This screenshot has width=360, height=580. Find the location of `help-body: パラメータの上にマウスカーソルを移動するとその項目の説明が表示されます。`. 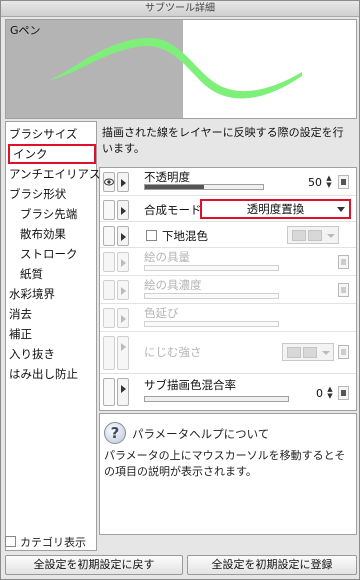

help-body: パラメータの上にマウスカーソルを移動するとその項目の説明が表示されます。 is located at coordinates (225, 463).